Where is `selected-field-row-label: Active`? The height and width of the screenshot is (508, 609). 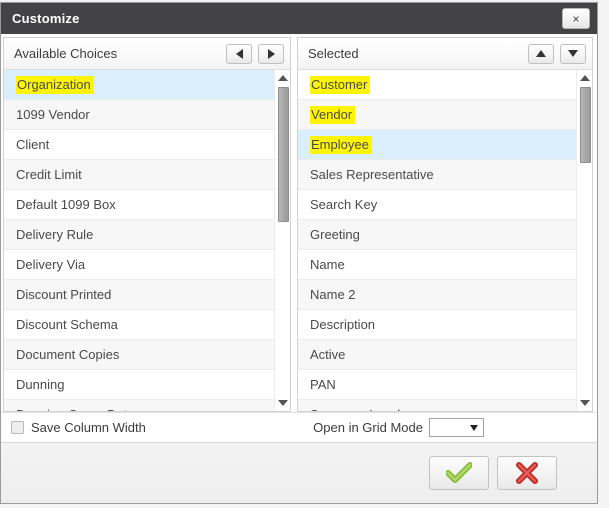
selected-field-row-label: Active is located at coordinates (328, 354).